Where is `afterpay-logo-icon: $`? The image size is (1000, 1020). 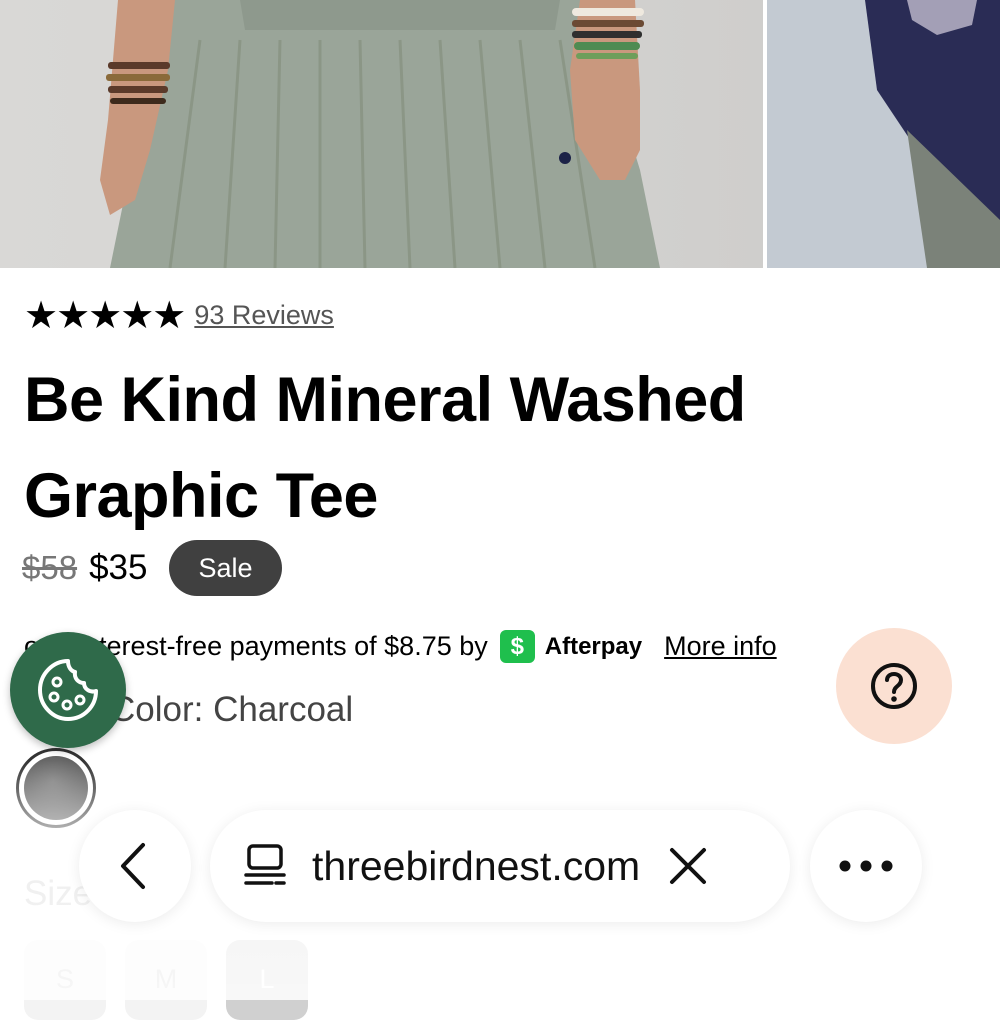 afterpay-logo-icon: $ is located at coordinates (517, 646).